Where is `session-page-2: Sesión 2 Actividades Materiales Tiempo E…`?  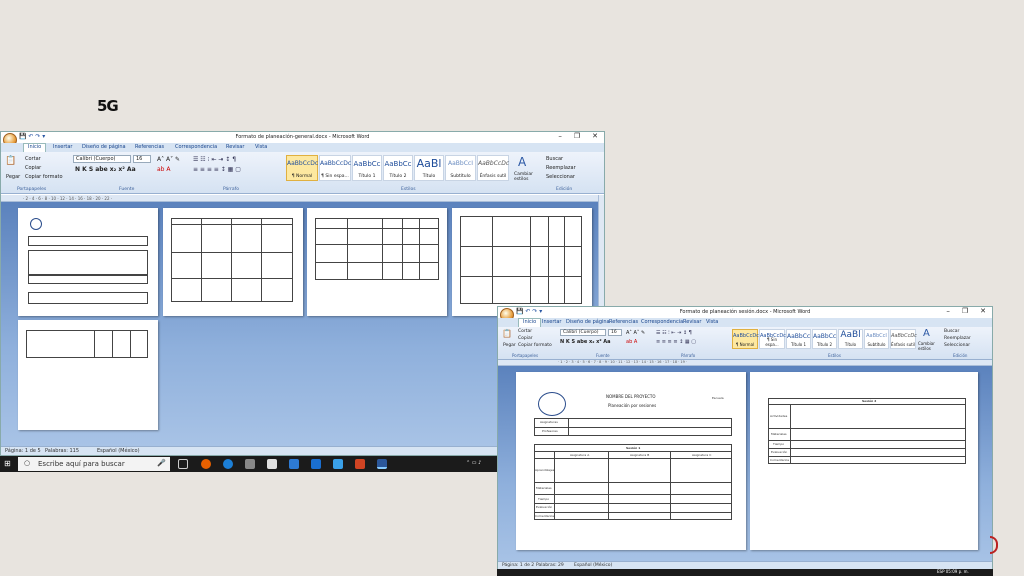 session-page-2: Sesión 2 Actividades Materiales Tiempo E… is located at coordinates (864, 461).